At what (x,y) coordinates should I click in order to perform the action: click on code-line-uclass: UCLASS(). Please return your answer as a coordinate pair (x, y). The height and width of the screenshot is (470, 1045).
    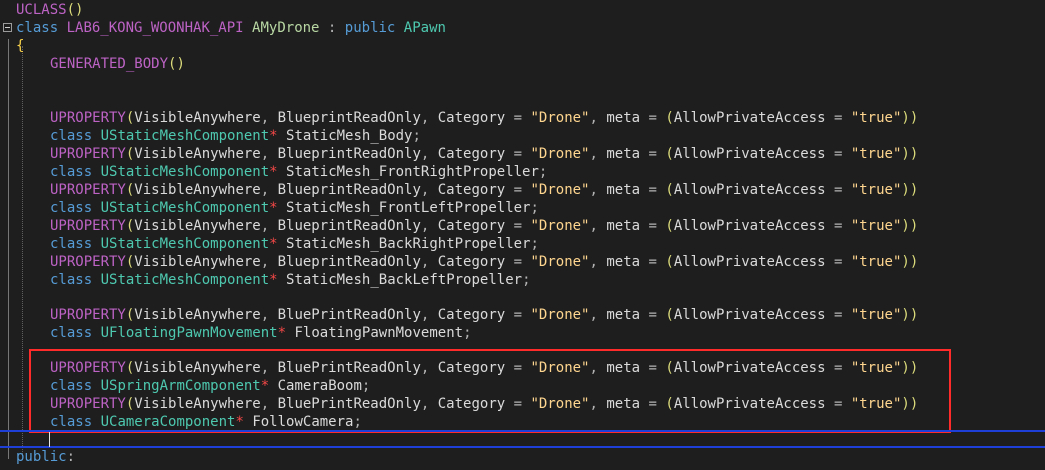
    Looking at the image, I should click on (41, 10).